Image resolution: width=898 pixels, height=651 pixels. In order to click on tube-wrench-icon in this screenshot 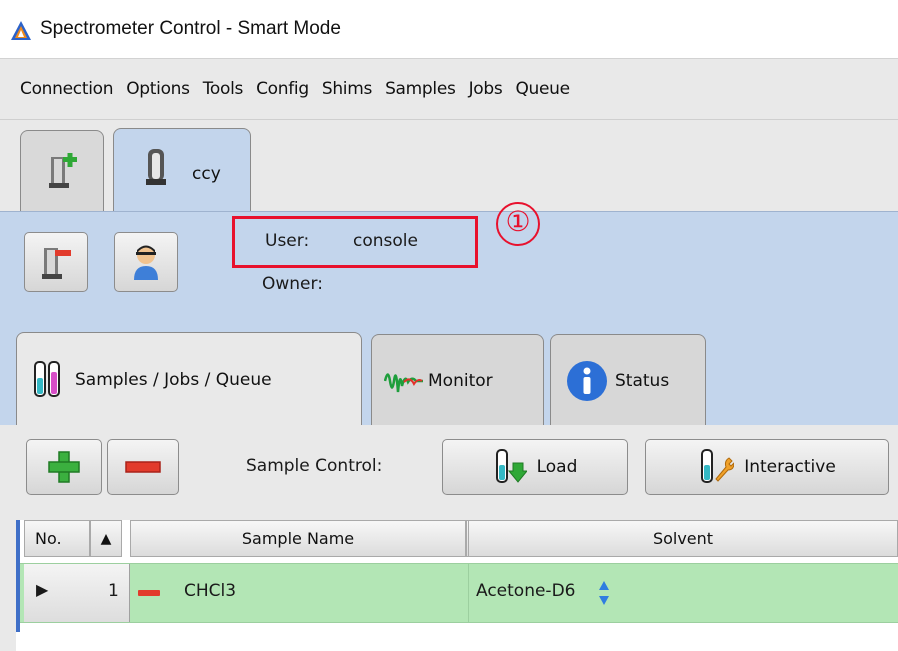, I will do `click(718, 466)`.